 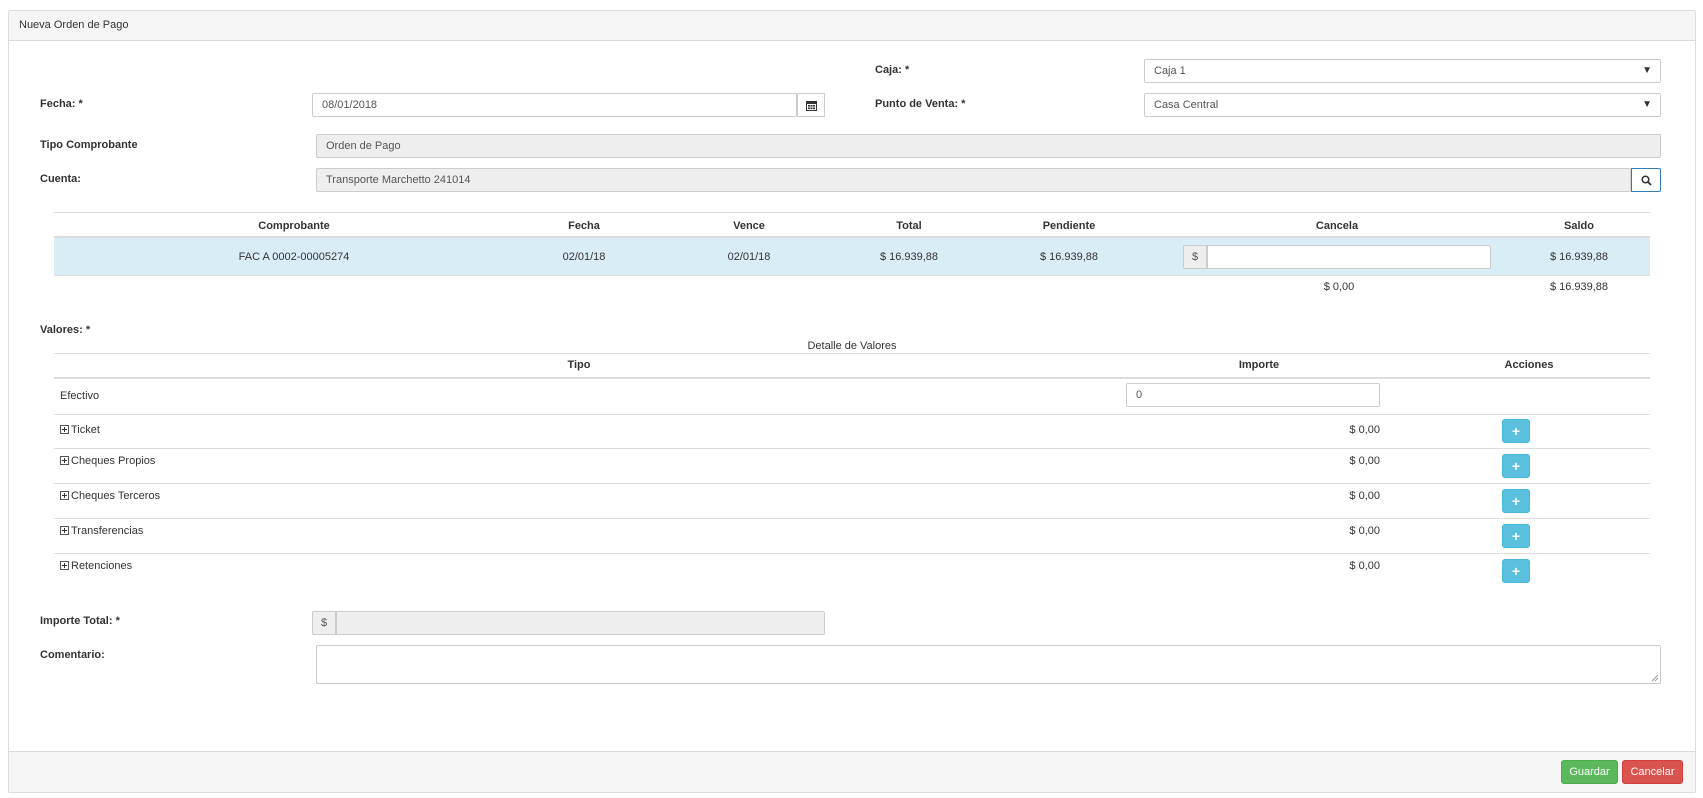 What do you see at coordinates (579, 365) in the screenshot?
I see `col-header-tipo: Tipo` at bounding box center [579, 365].